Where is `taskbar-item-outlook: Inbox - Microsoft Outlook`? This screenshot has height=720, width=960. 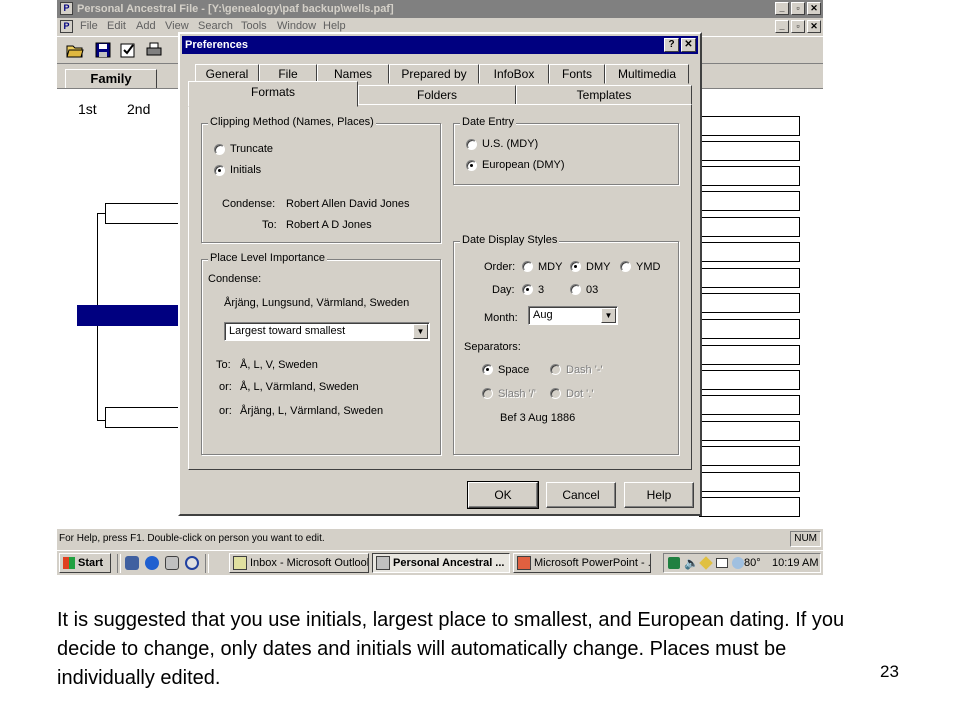
taskbar-item-outlook: Inbox - Microsoft Outlook is located at coordinates (299, 563).